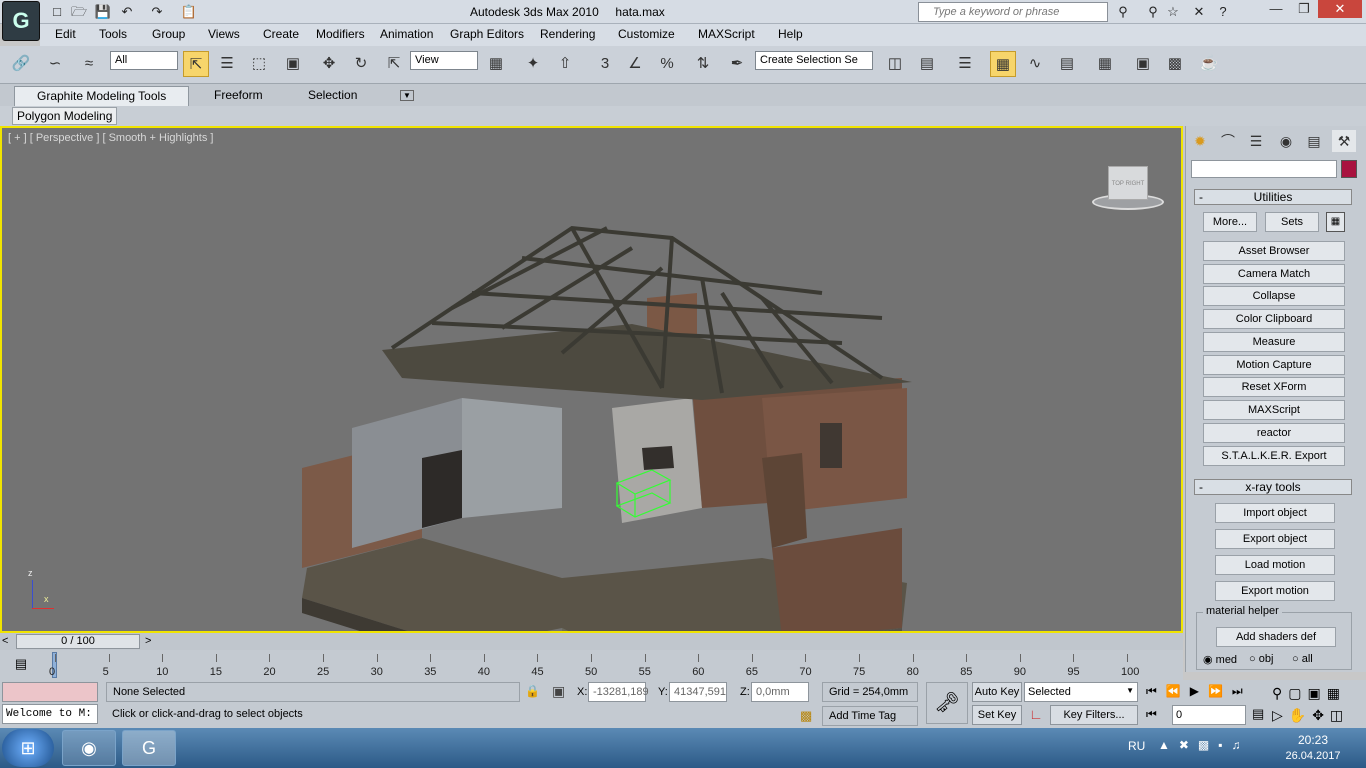 Image resolution: width=1366 pixels, height=768 pixels. What do you see at coordinates (1223, 12) in the screenshot?
I see `help-icon: ?` at bounding box center [1223, 12].